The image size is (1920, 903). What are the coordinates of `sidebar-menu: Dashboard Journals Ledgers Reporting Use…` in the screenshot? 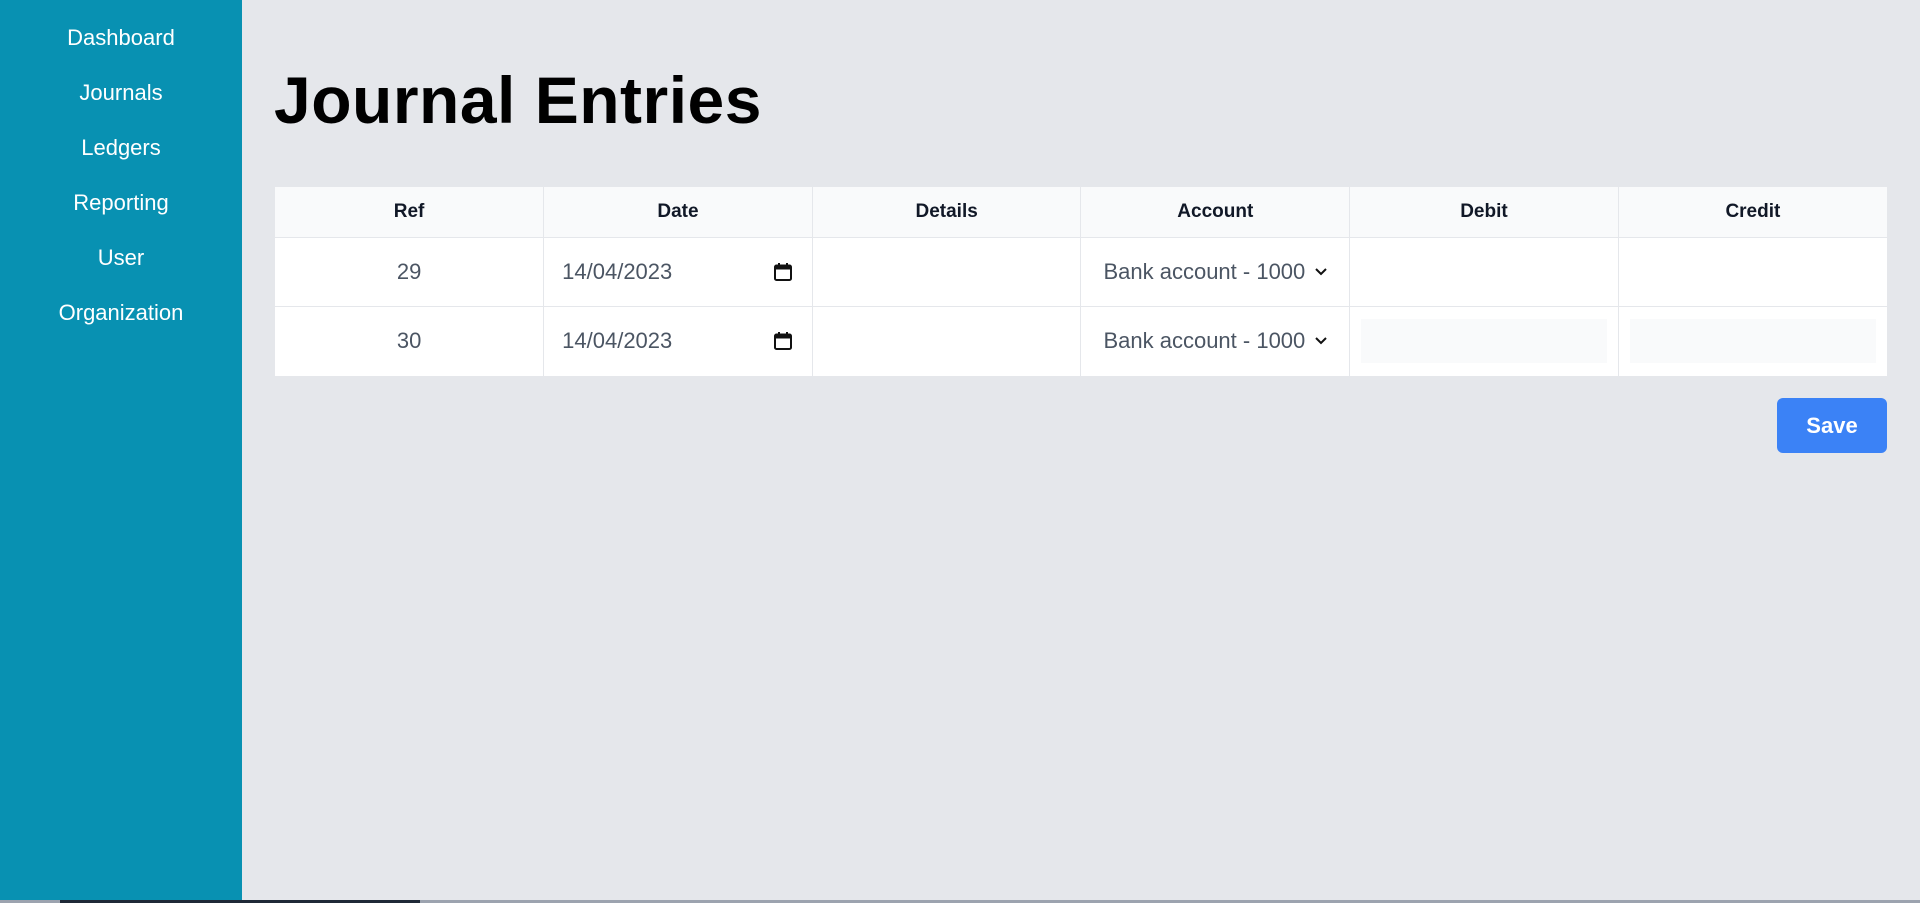 It's located at (121, 187).